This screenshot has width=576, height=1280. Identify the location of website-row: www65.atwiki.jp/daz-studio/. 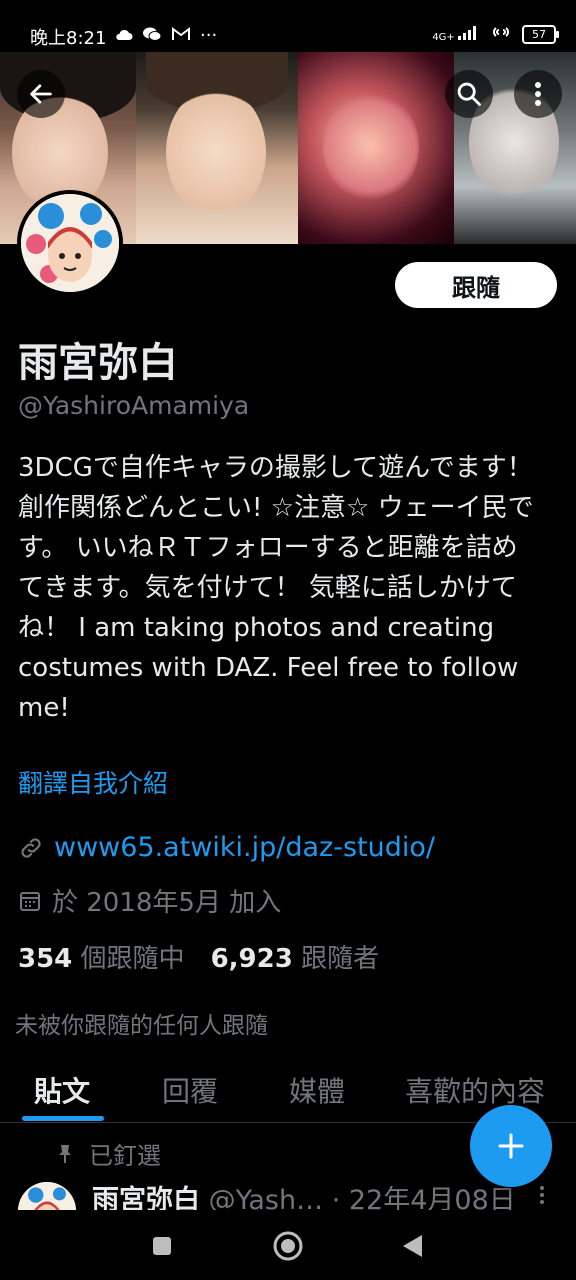
(226, 847).